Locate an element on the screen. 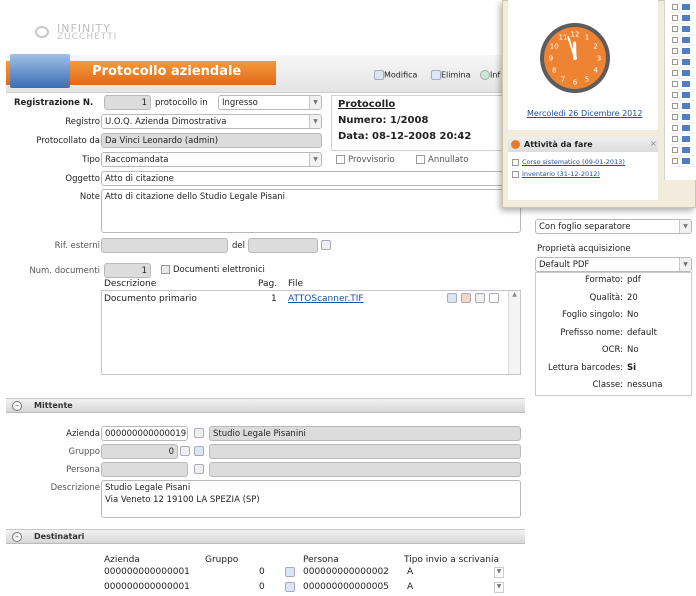 The image size is (696, 596). descrizione-label: Descrizione is located at coordinates (75, 488).